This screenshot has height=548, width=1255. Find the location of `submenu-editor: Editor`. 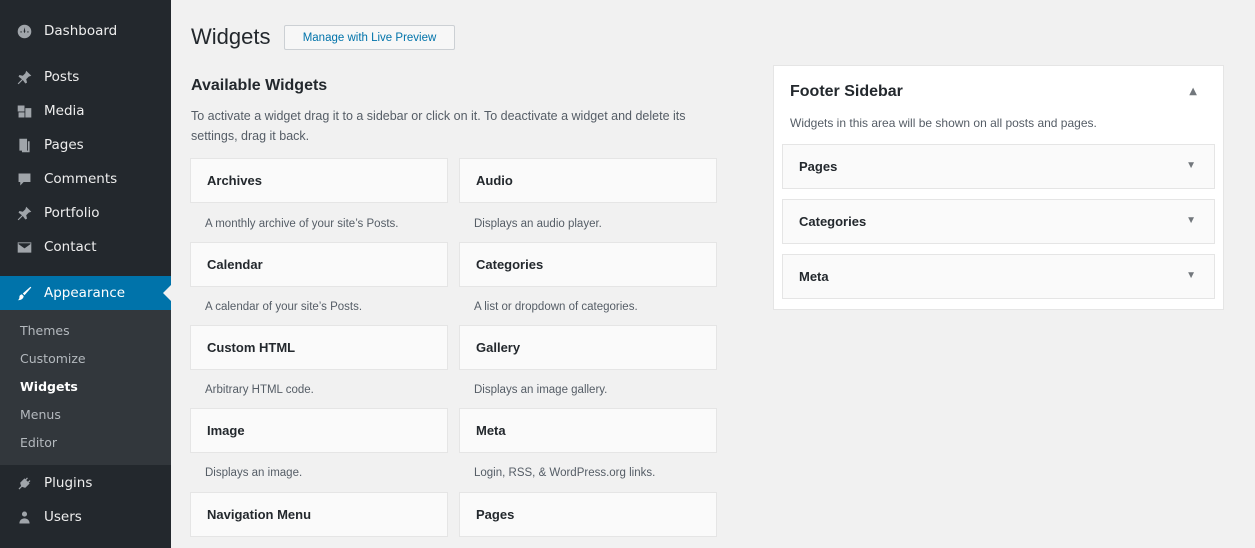

submenu-editor: Editor is located at coordinates (38, 442).